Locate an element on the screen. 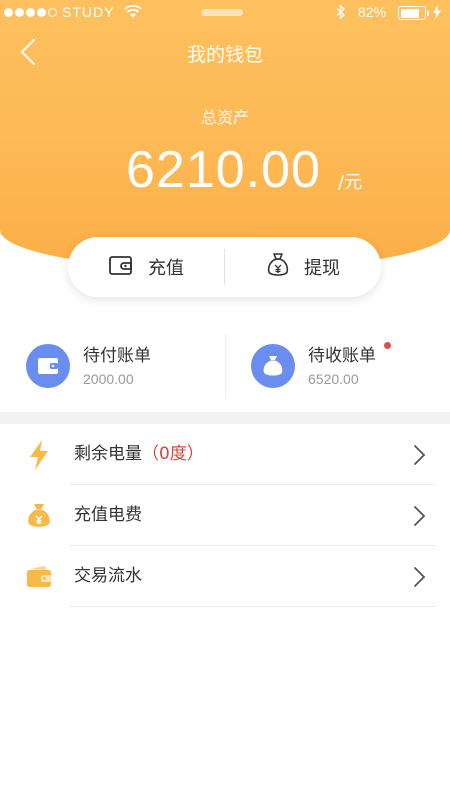  page-title: 我的钱包 is located at coordinates (224, 55).